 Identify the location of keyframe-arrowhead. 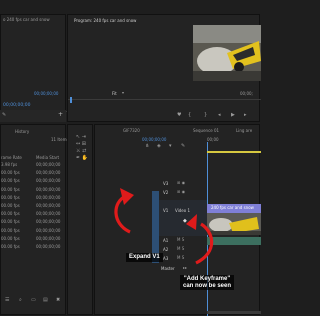
(191, 222).